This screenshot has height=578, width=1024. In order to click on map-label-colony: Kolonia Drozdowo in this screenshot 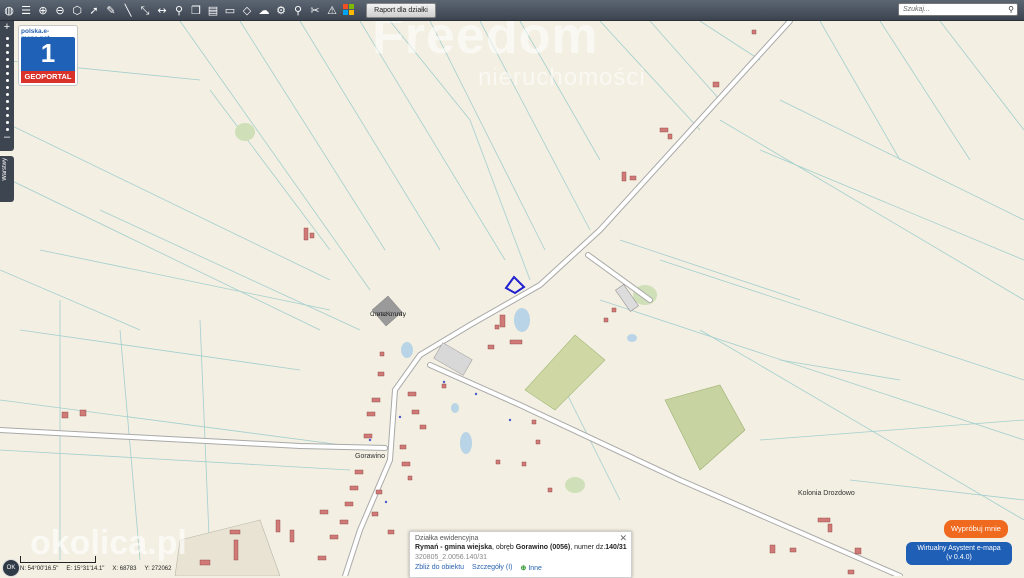, I will do `click(826, 493)`.